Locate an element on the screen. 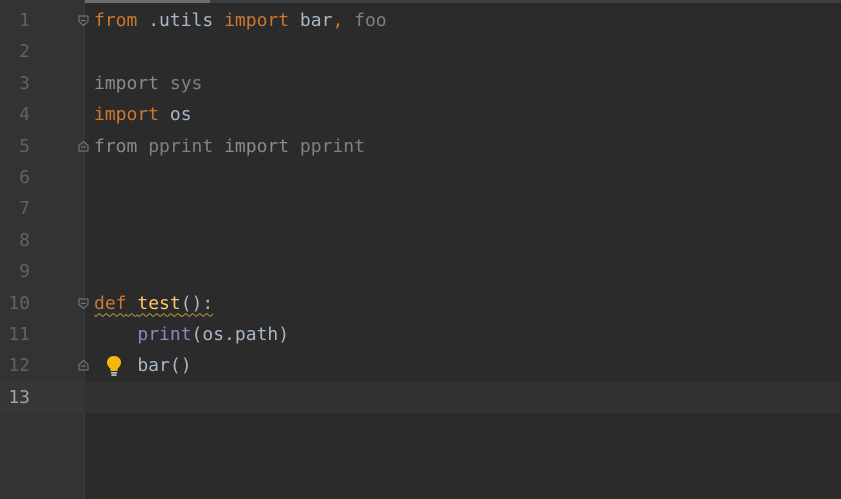  code-line: 9 is located at coordinates (420, 271).